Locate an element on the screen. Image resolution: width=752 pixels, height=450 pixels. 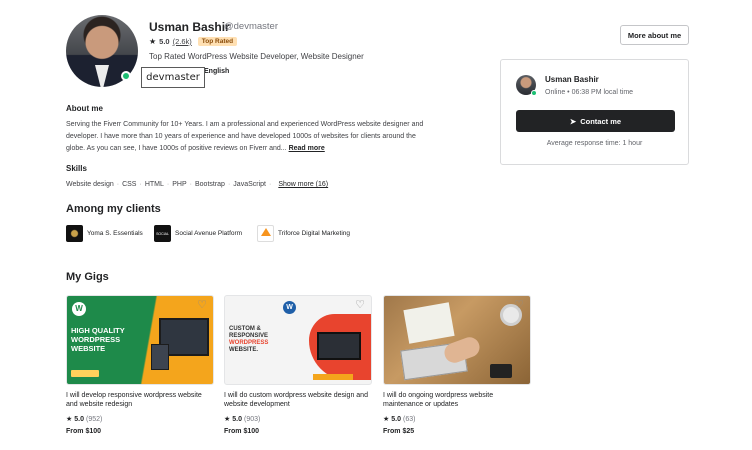
client-item: Triforce Digital Marketing is located at coordinates (303, 233).